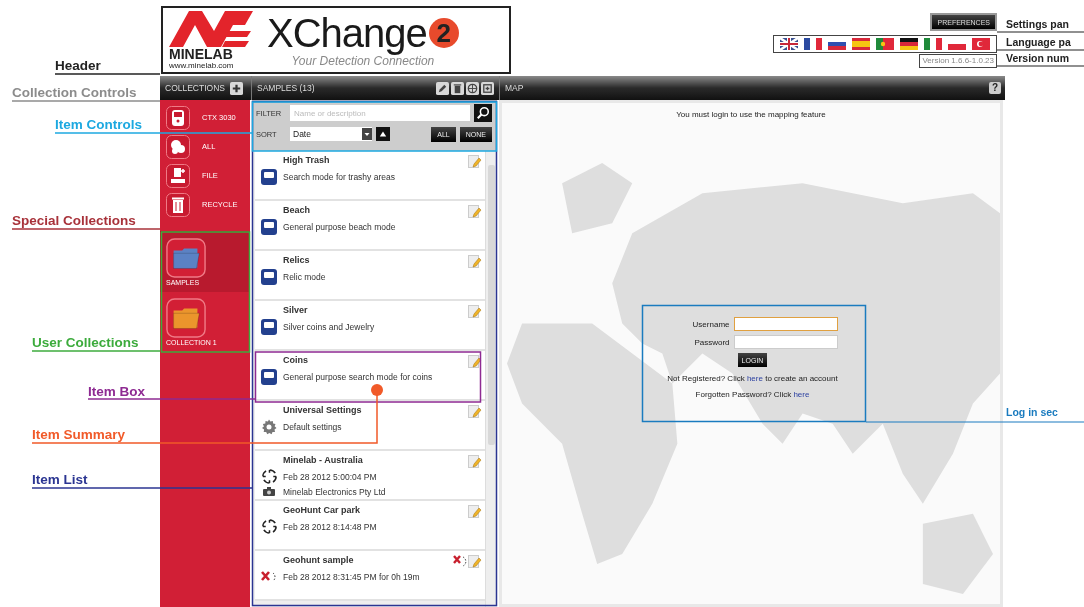  I want to click on add-item-icon, so click(487, 88).